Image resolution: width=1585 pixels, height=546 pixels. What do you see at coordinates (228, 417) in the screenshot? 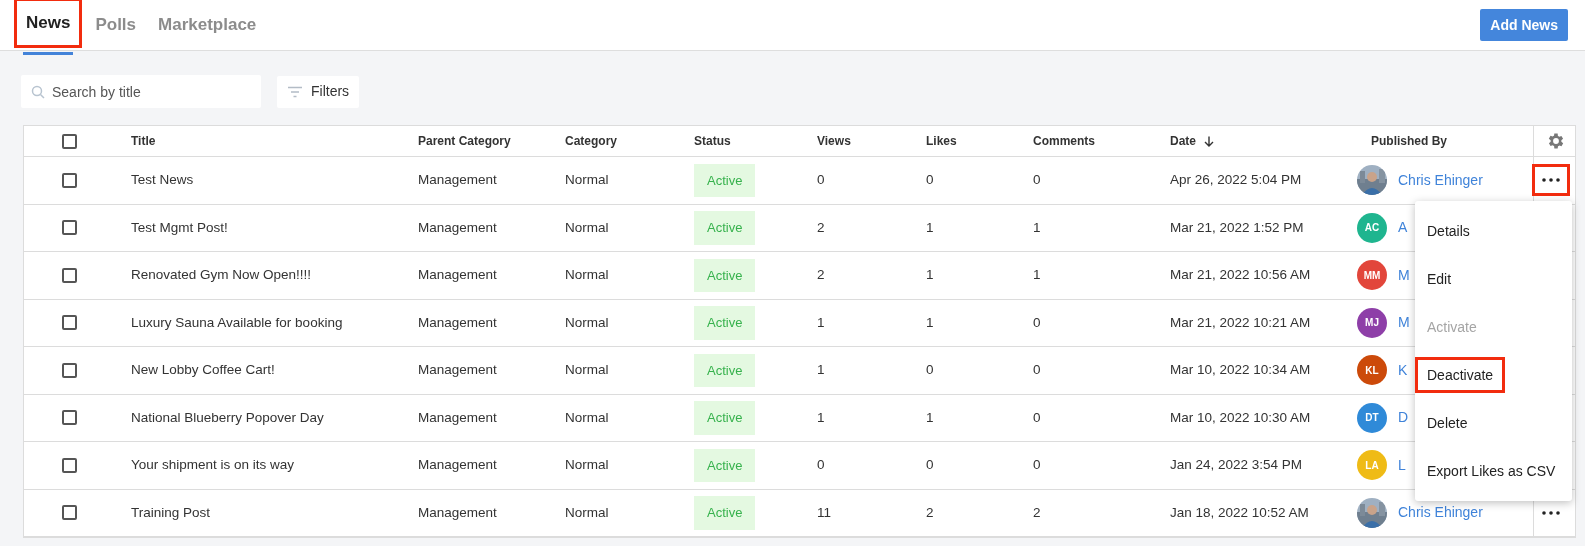
I see `title-cell-text: National Blueberry Popover Day` at bounding box center [228, 417].